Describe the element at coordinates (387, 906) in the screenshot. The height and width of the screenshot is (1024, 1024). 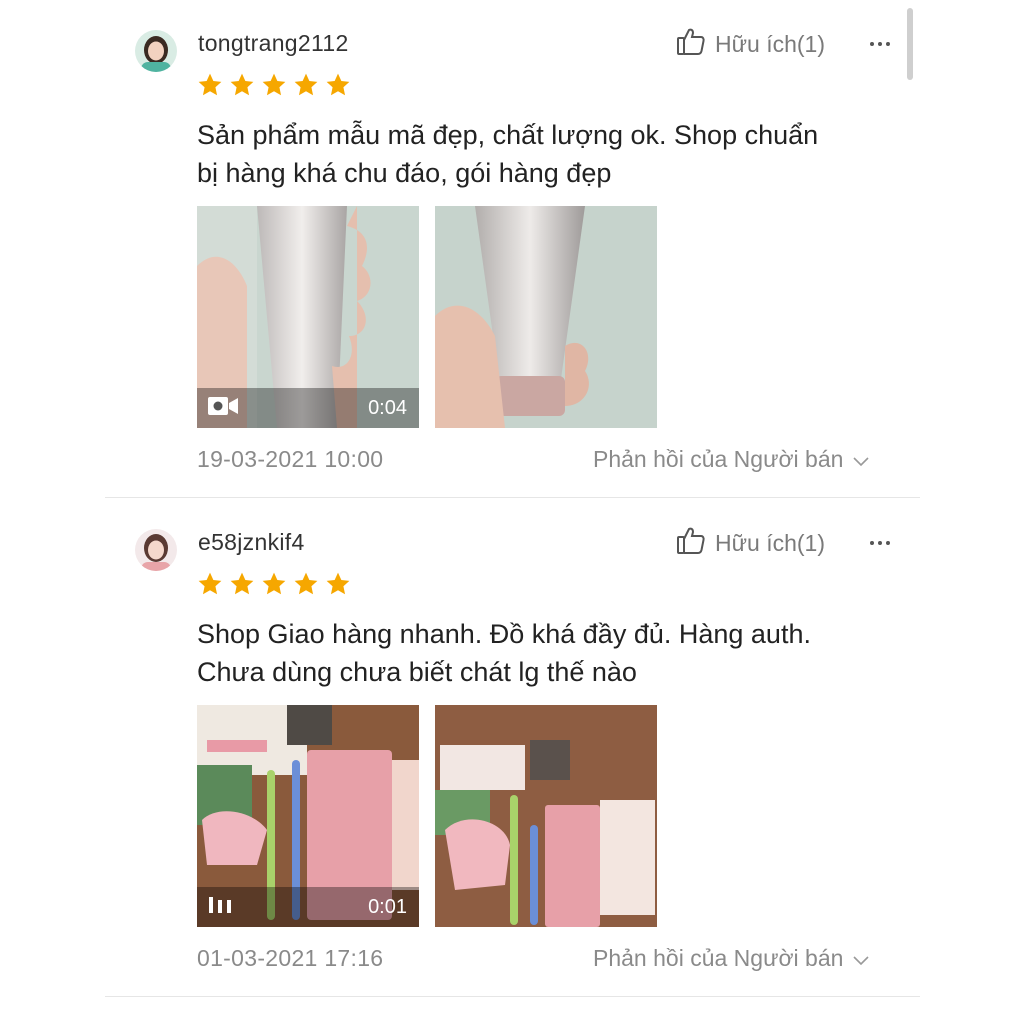
I see `video-duration: 0:01` at that location.